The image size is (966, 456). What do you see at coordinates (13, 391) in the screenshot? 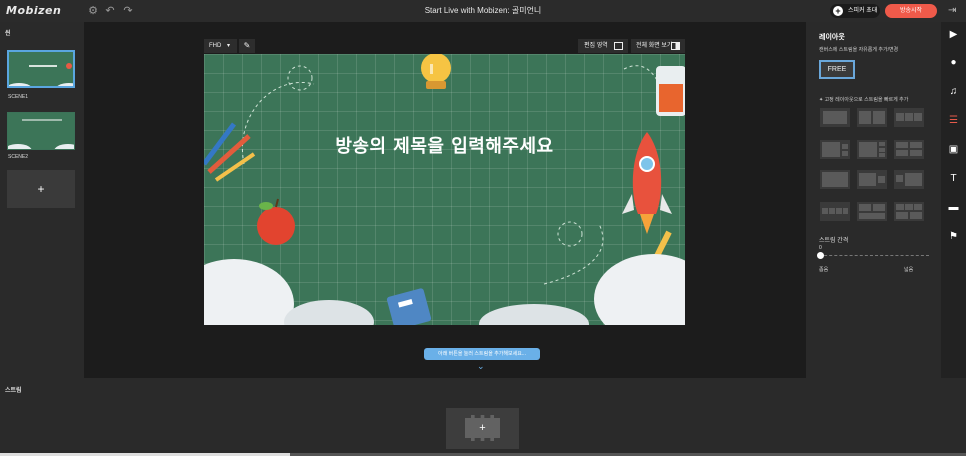
I see `stream-panel-label: 스트림` at bounding box center [13, 391].